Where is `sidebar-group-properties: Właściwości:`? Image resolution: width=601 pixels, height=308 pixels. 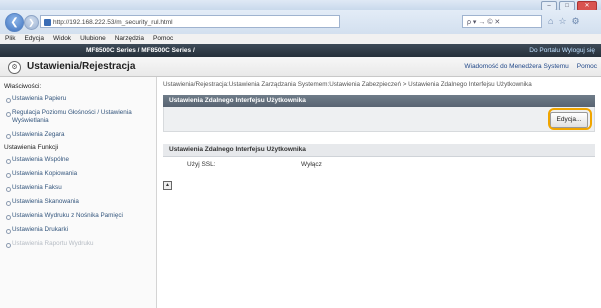
sidebar-group-properties: Właściwości: is located at coordinates (23, 86).